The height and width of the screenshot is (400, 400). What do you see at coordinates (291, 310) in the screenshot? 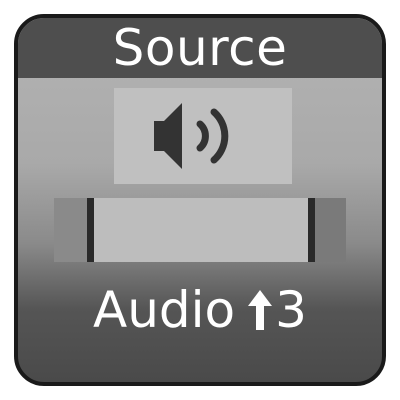
I see `source-number: 3` at bounding box center [291, 310].